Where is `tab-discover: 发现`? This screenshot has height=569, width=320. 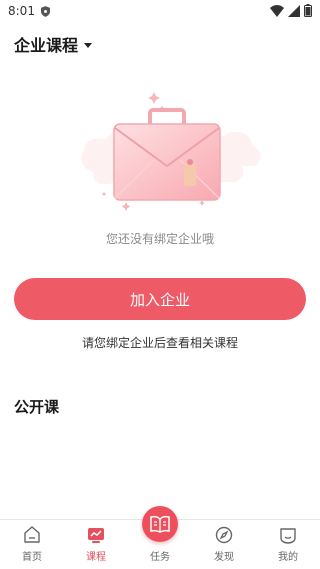
tab-discover: 发现 is located at coordinates (224, 544).